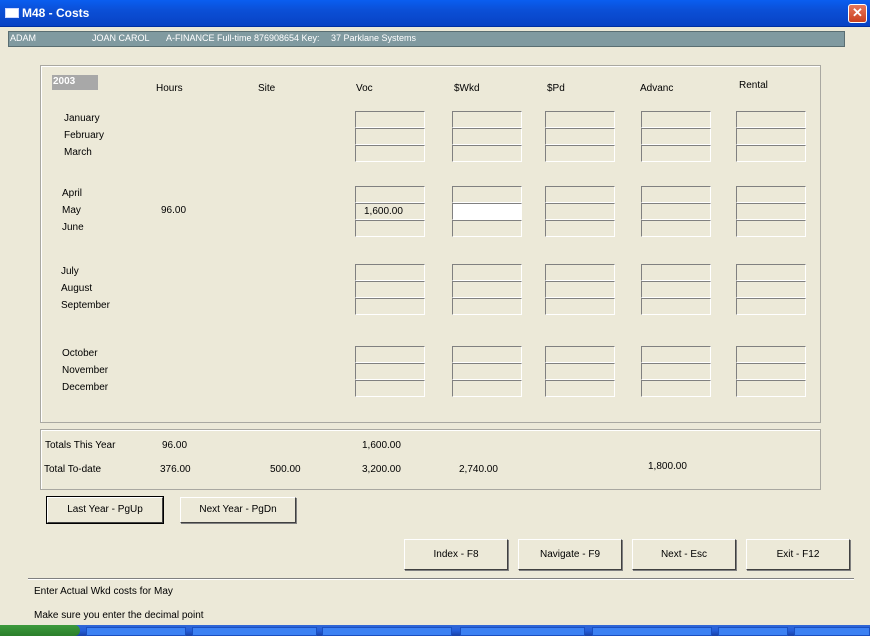  I want to click on cost-input-rental-november, so click(771, 371).